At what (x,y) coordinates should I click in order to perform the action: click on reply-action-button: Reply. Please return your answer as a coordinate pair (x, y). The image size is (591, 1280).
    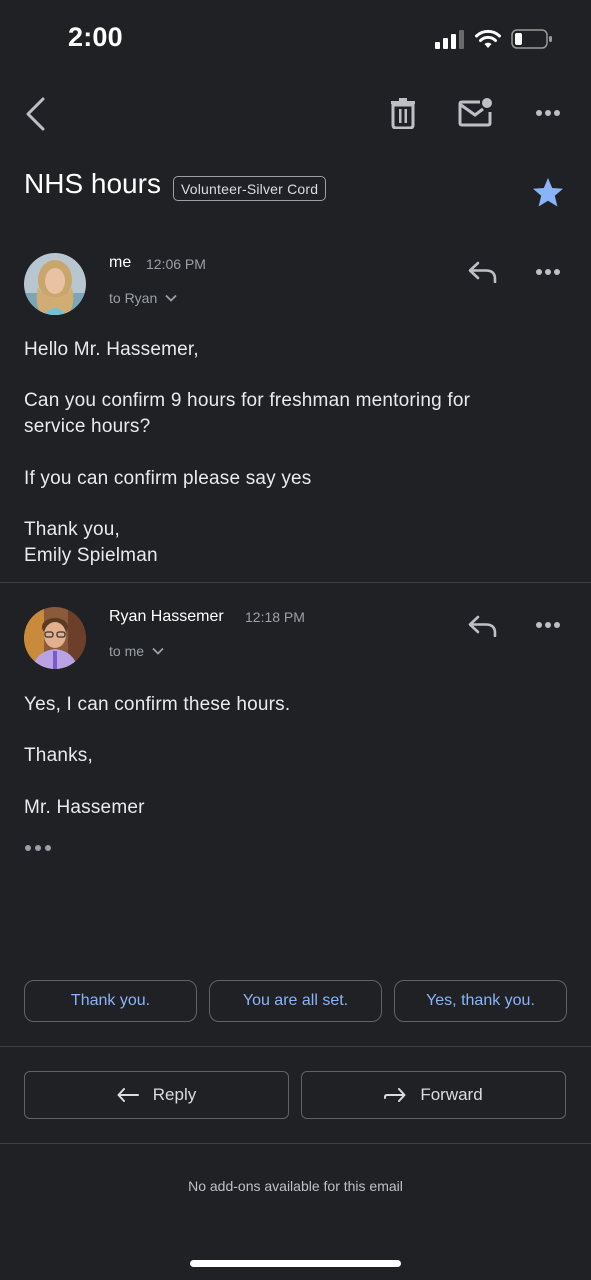
    Looking at the image, I should click on (156, 1095).